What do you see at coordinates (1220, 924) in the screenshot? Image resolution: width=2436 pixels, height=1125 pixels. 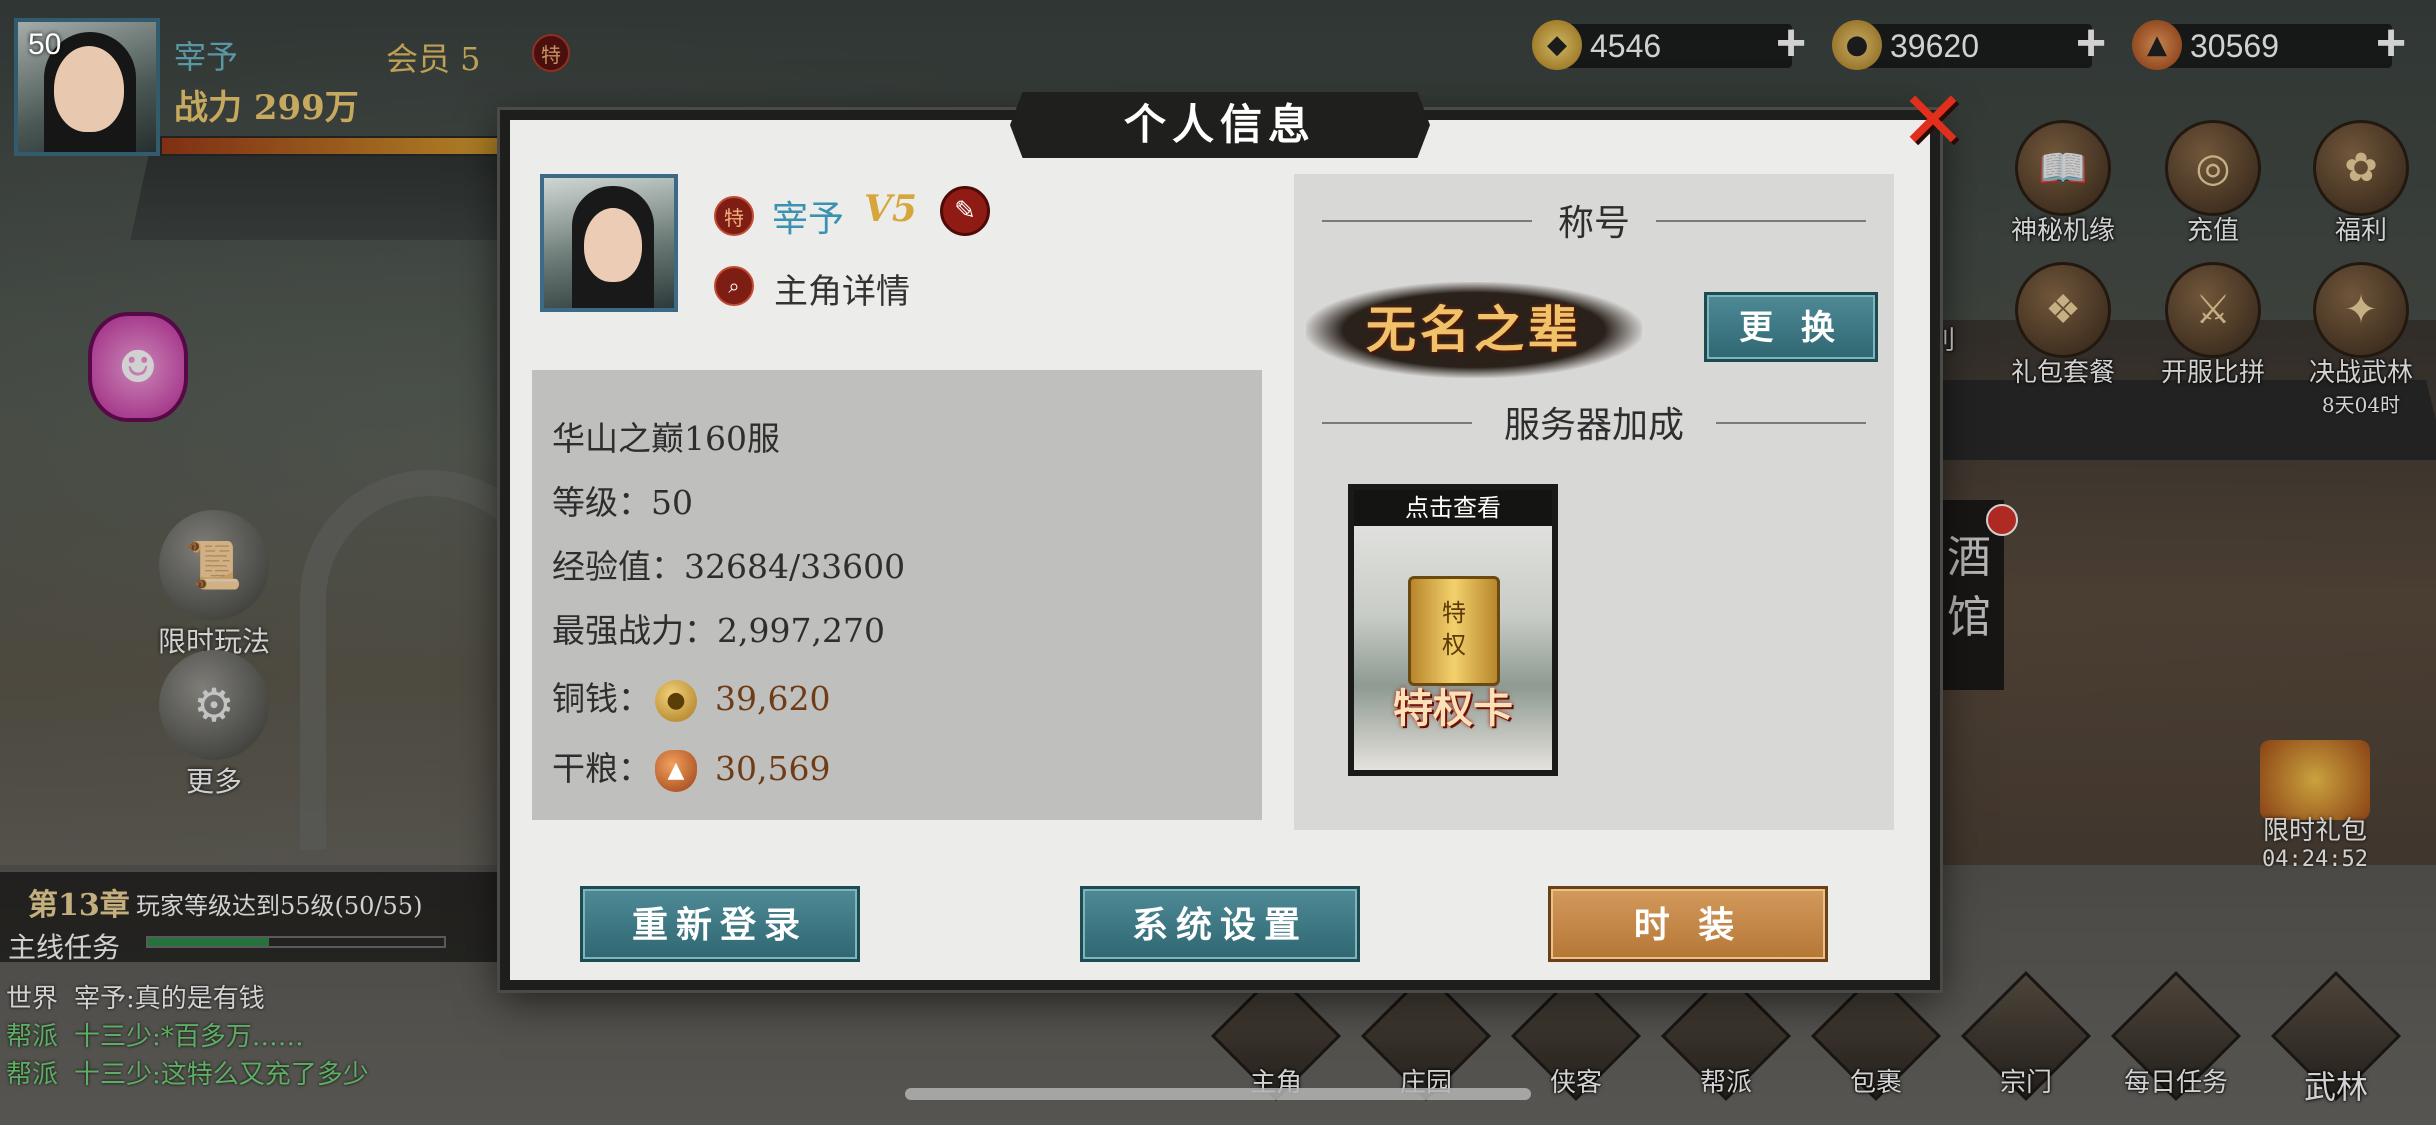 I see `system-settings-button: 系统设置` at bounding box center [1220, 924].